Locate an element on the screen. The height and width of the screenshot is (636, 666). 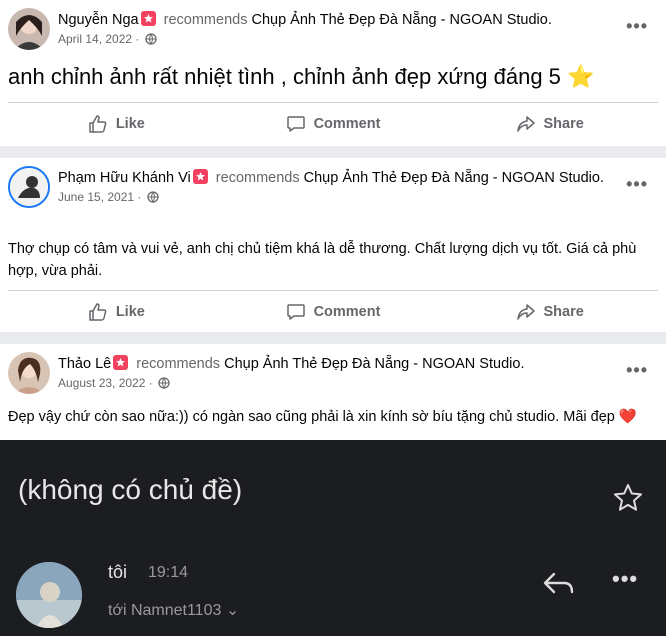
email-time: 19:14 is located at coordinates (168, 572).